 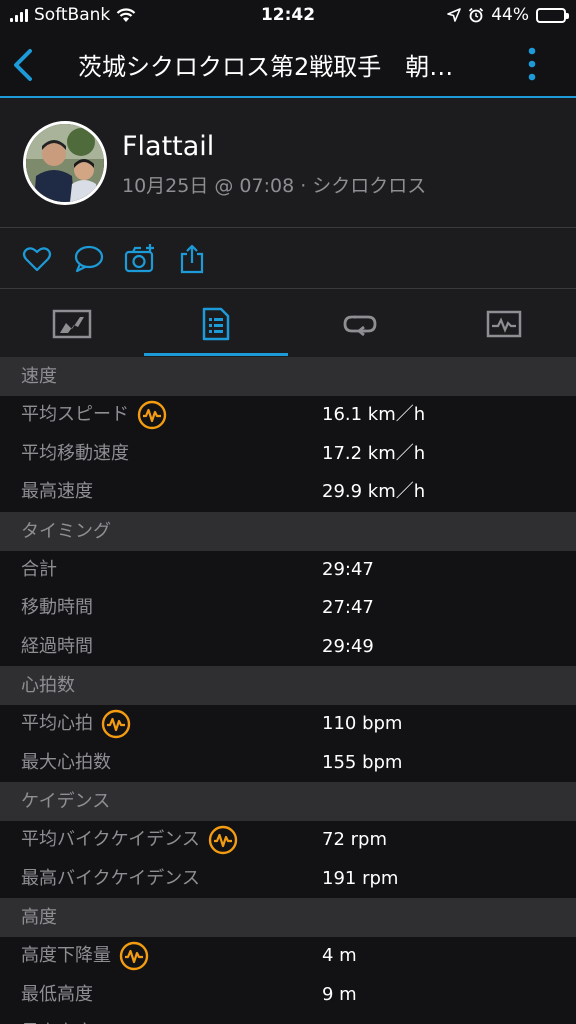 What do you see at coordinates (288, 762) in the screenshot?
I see `stat-row: 最大心拍数 155 bpm` at bounding box center [288, 762].